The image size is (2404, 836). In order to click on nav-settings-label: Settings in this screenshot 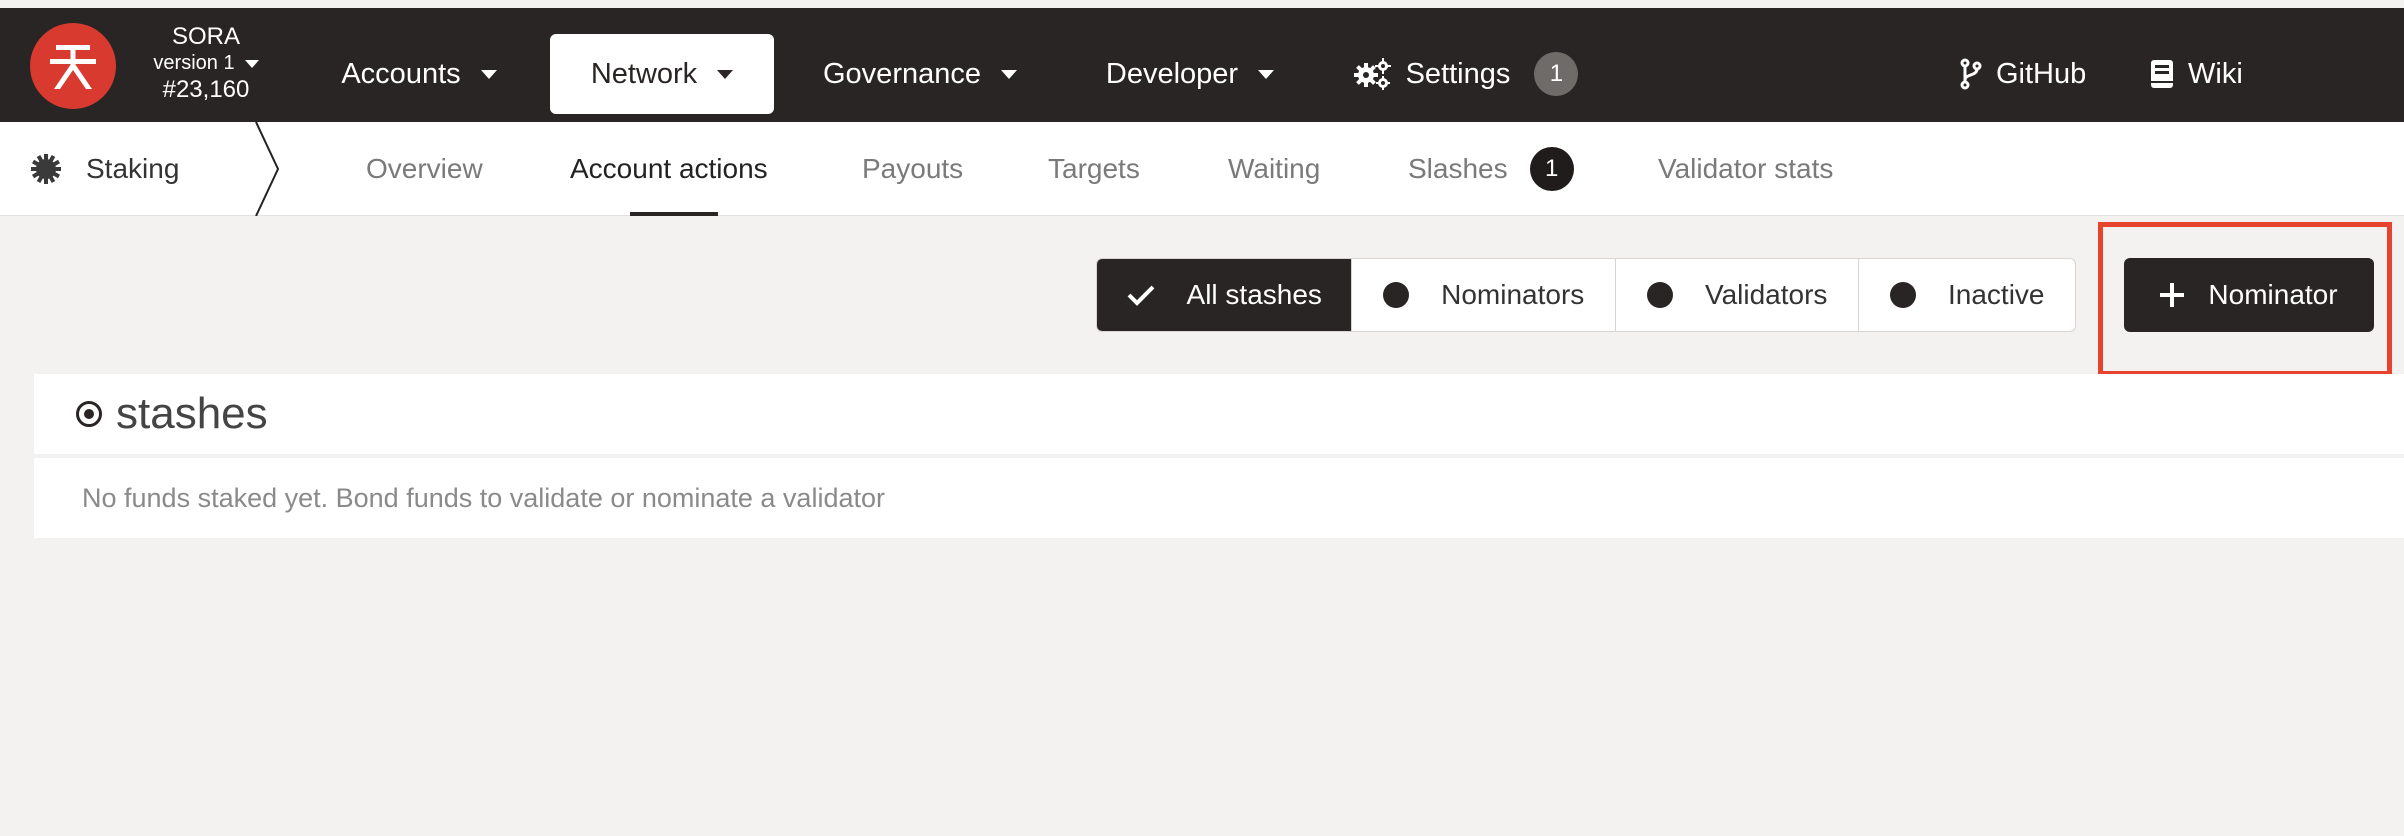, I will do `click(1458, 73)`.